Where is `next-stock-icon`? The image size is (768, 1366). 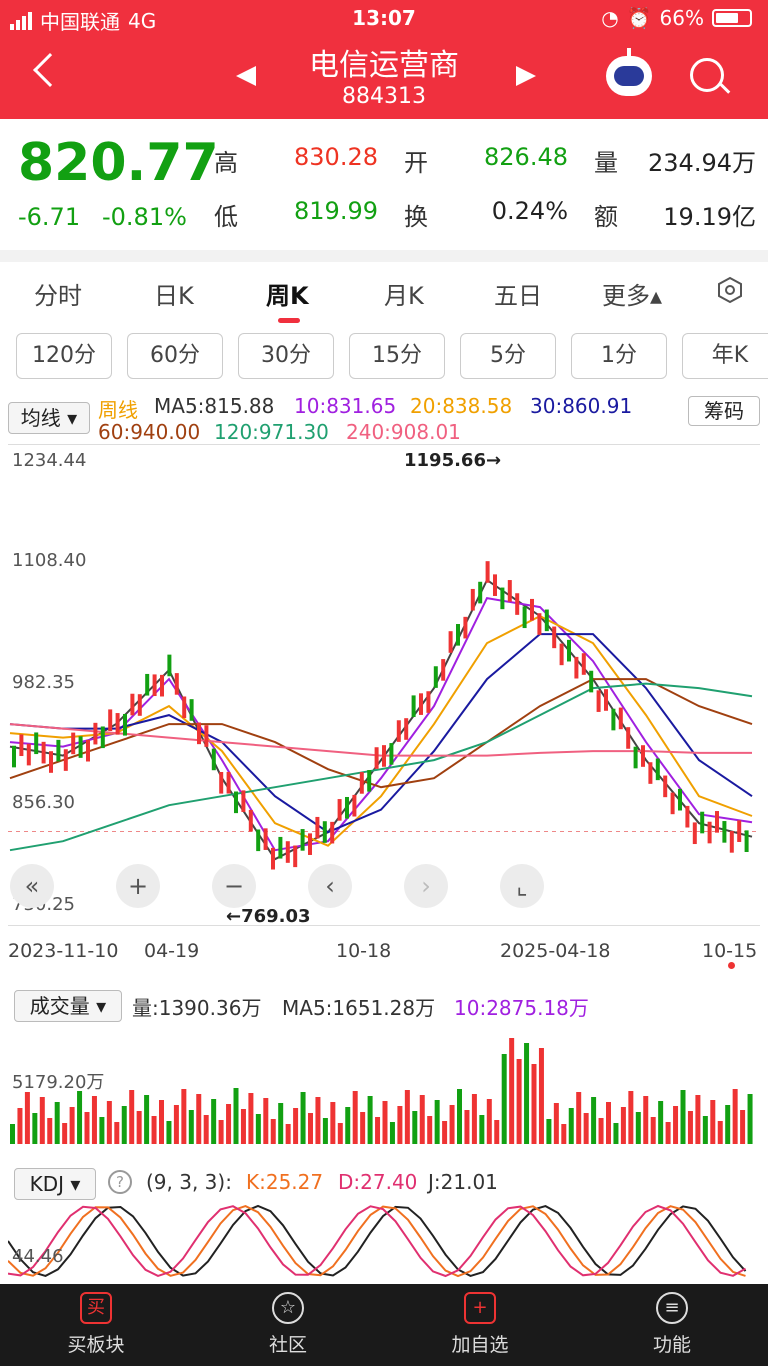 next-stock-icon is located at coordinates (526, 76).